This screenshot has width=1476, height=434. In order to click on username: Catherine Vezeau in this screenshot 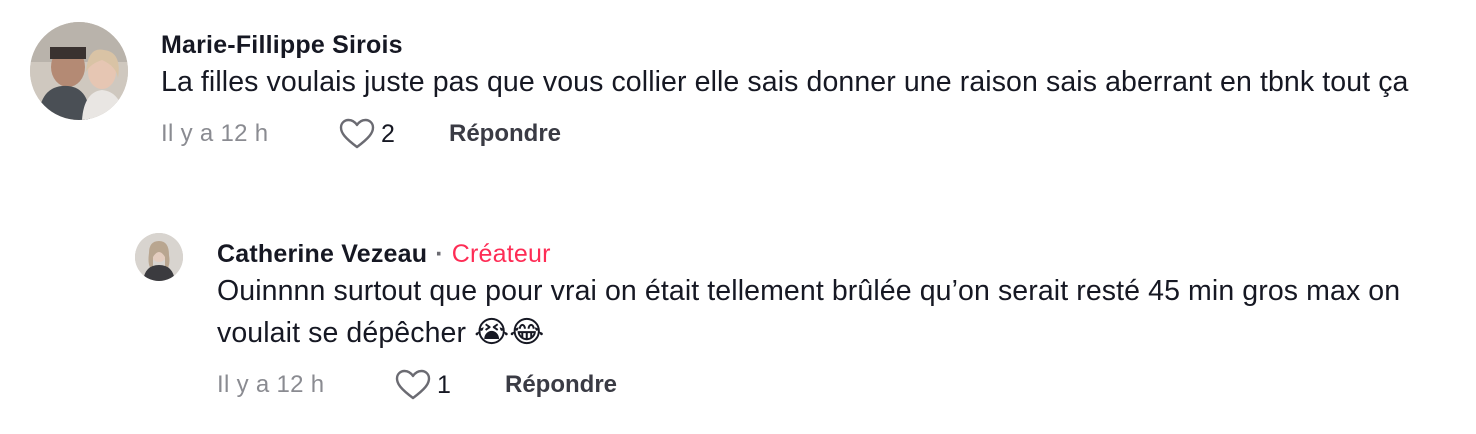, I will do `click(322, 254)`.